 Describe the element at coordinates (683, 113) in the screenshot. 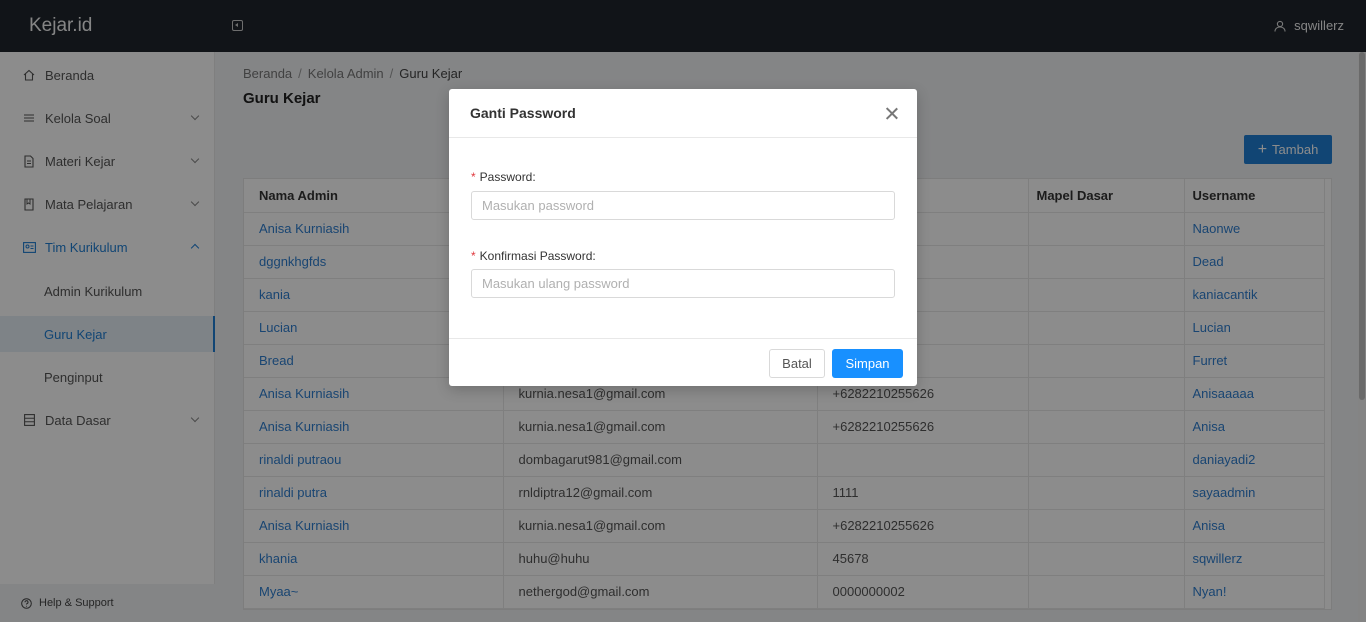

I see `dialog-header: Ganti Password` at that location.